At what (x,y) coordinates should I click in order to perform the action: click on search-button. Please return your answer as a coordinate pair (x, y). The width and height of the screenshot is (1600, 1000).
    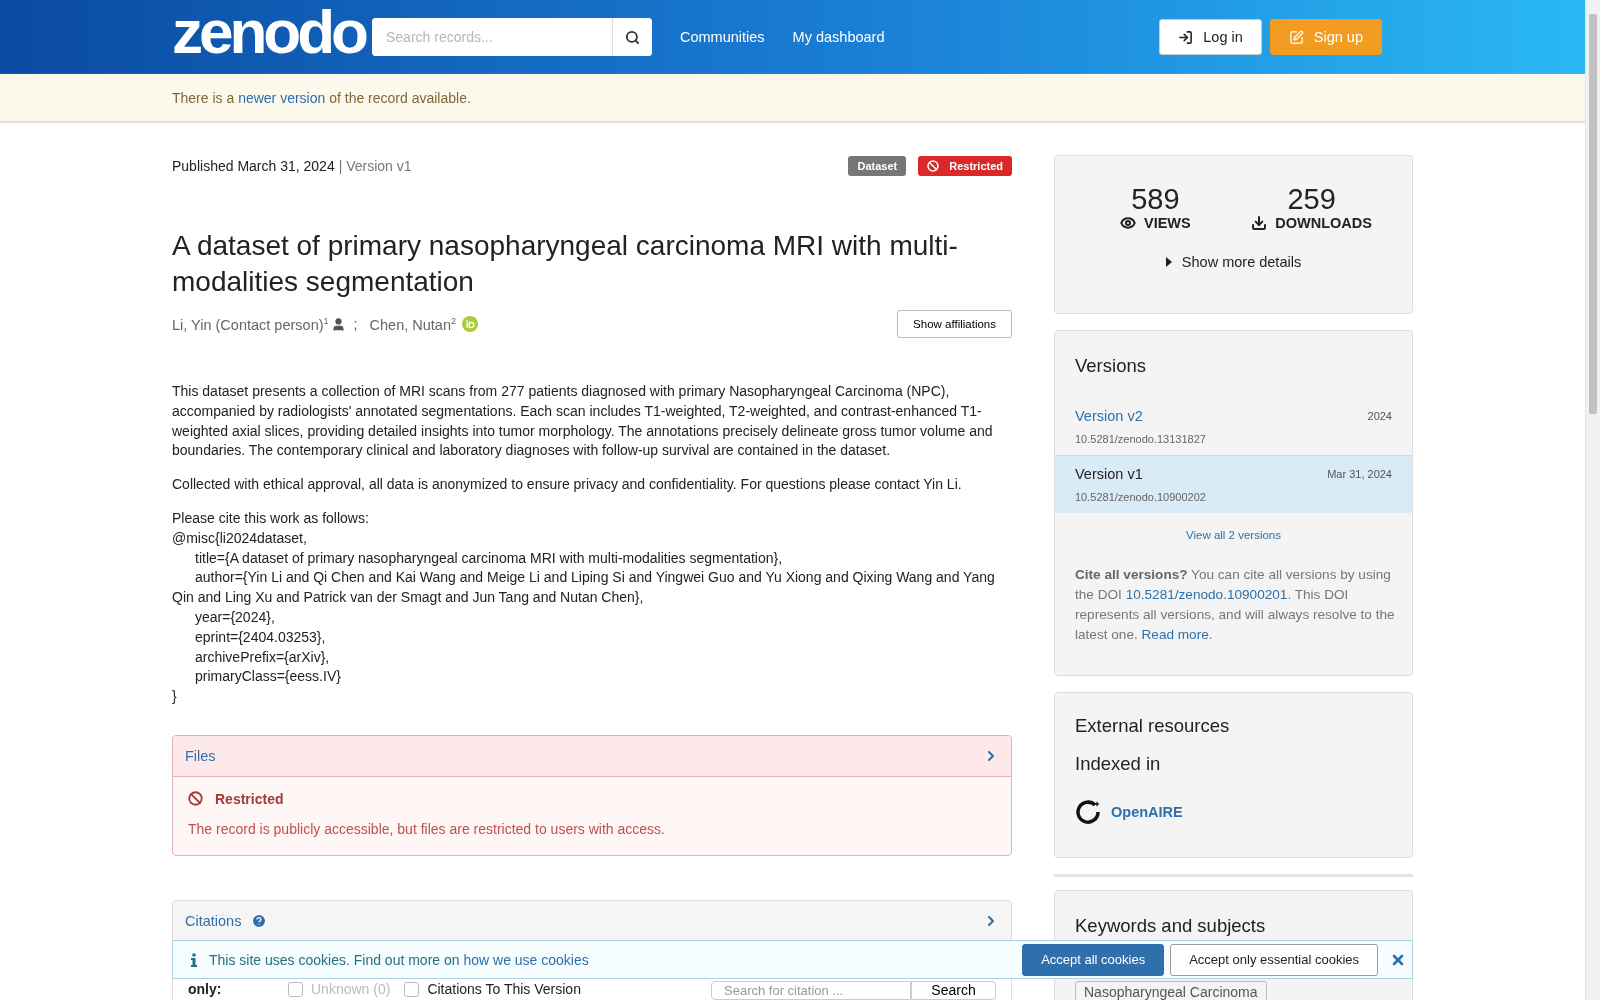
    Looking at the image, I should click on (632, 37).